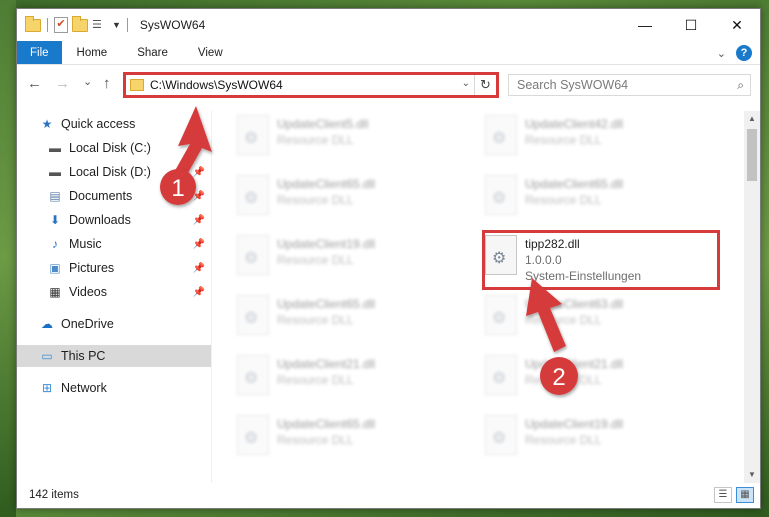  What do you see at coordinates (721, 53) in the screenshot?
I see `chevron-down-icon: ⌄` at bounding box center [721, 53].